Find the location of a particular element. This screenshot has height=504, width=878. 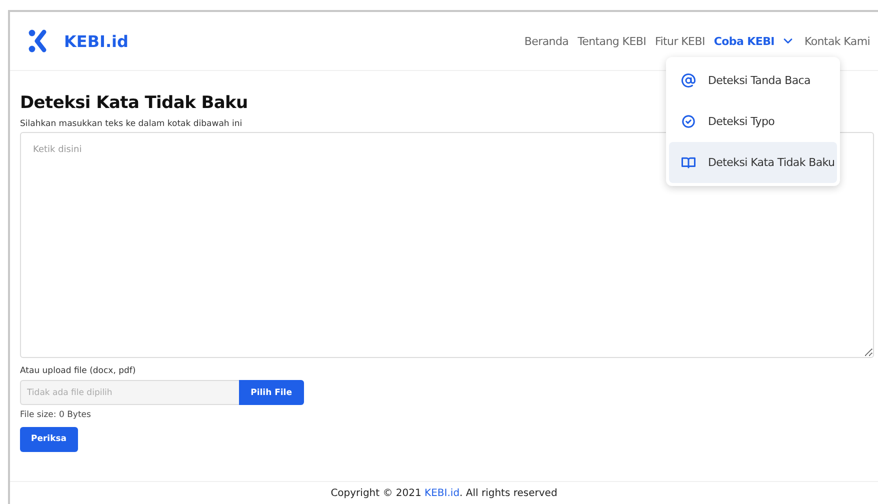

copyright-text: Copyright © 2021 KEBI.id. All rights reserved is located at coordinates (444, 493).